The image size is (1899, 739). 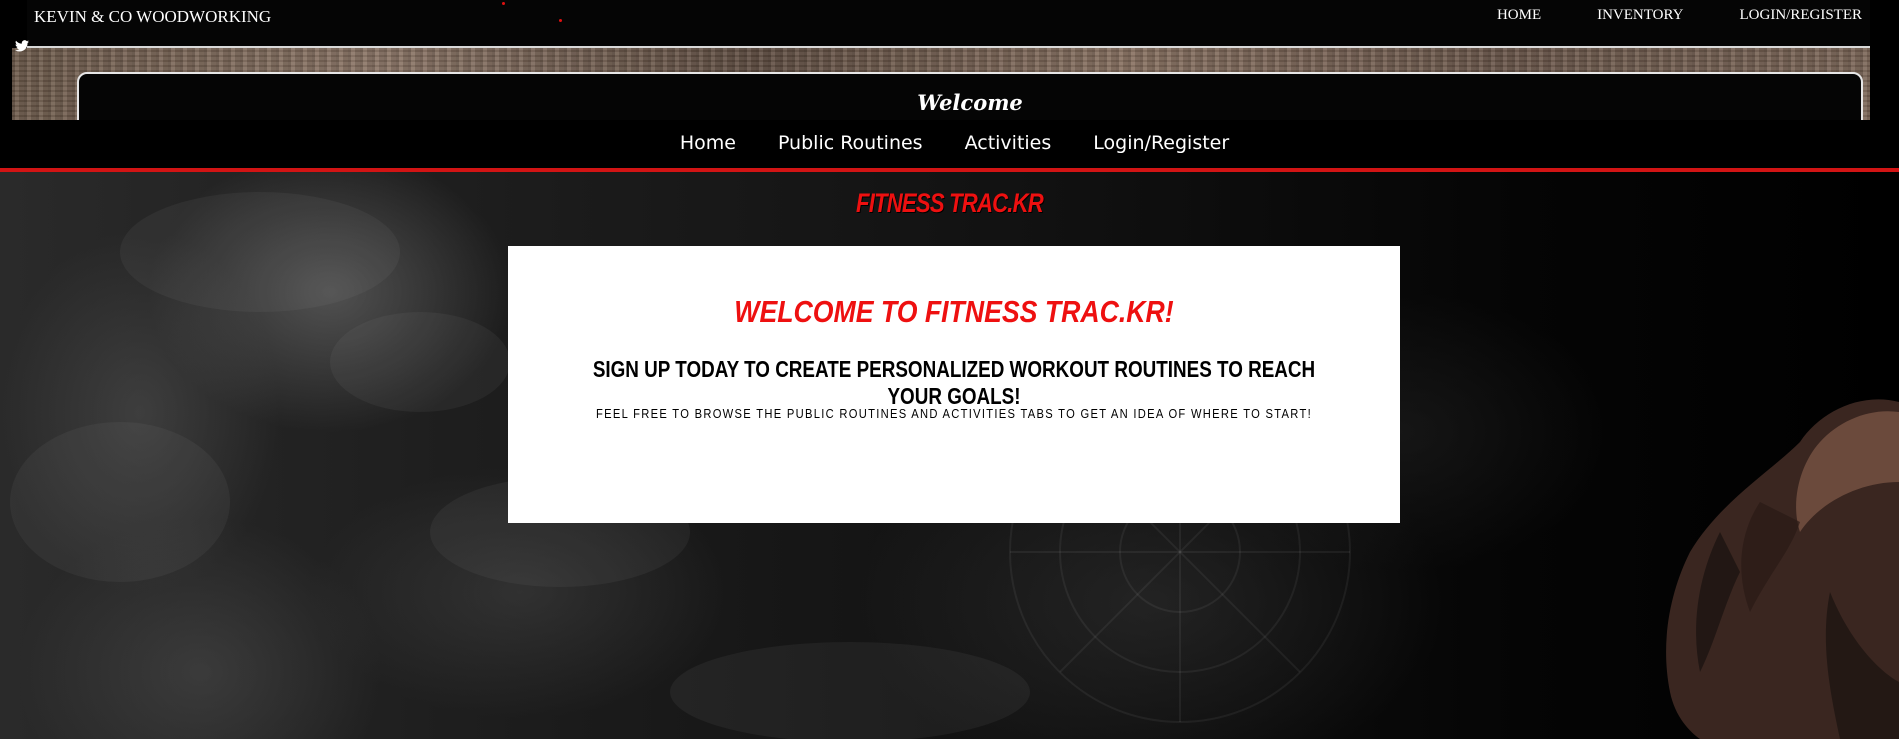 What do you see at coordinates (1161, 143) in the screenshot?
I see `nav-login-register-link: Login/Register` at bounding box center [1161, 143].